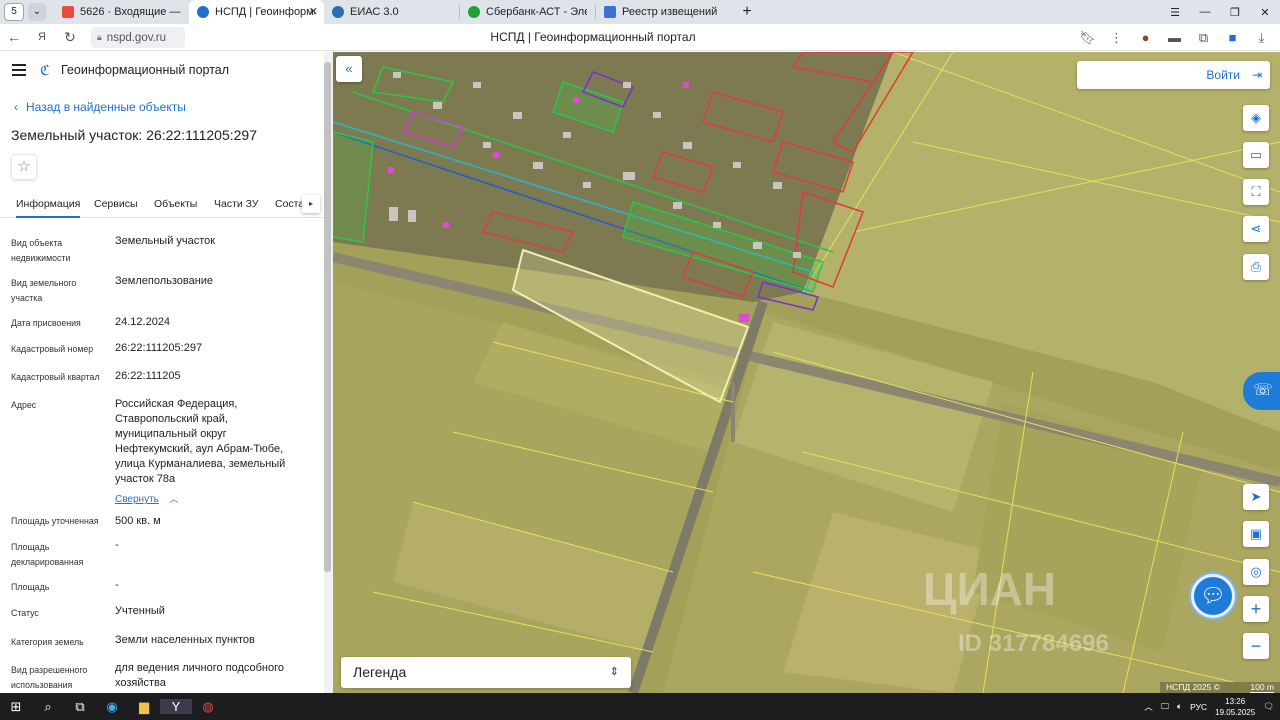 The height and width of the screenshot is (720, 1280). What do you see at coordinates (1219, 687) in the screenshot?
I see `map-footer: НСПД 2025 © 100 m` at bounding box center [1219, 687].